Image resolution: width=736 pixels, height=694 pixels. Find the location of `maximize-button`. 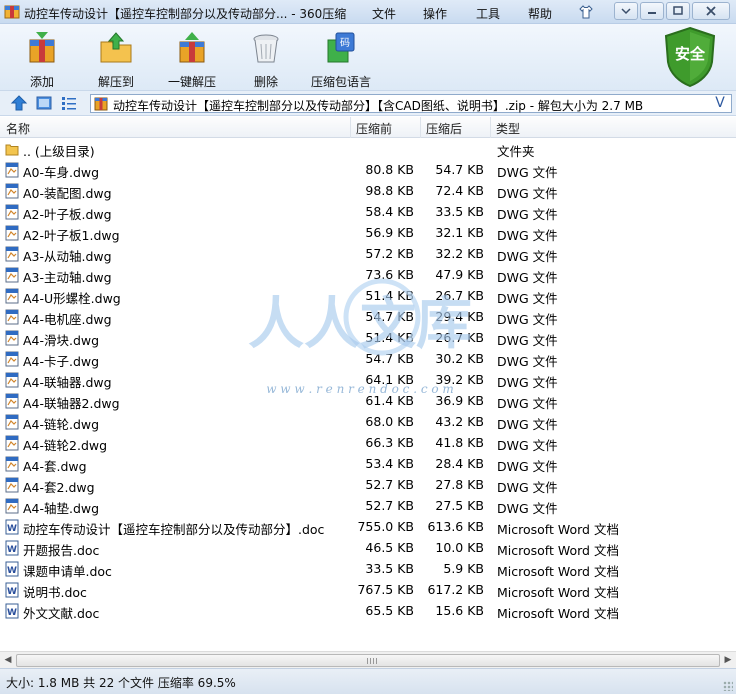

maximize-button is located at coordinates (678, 11).